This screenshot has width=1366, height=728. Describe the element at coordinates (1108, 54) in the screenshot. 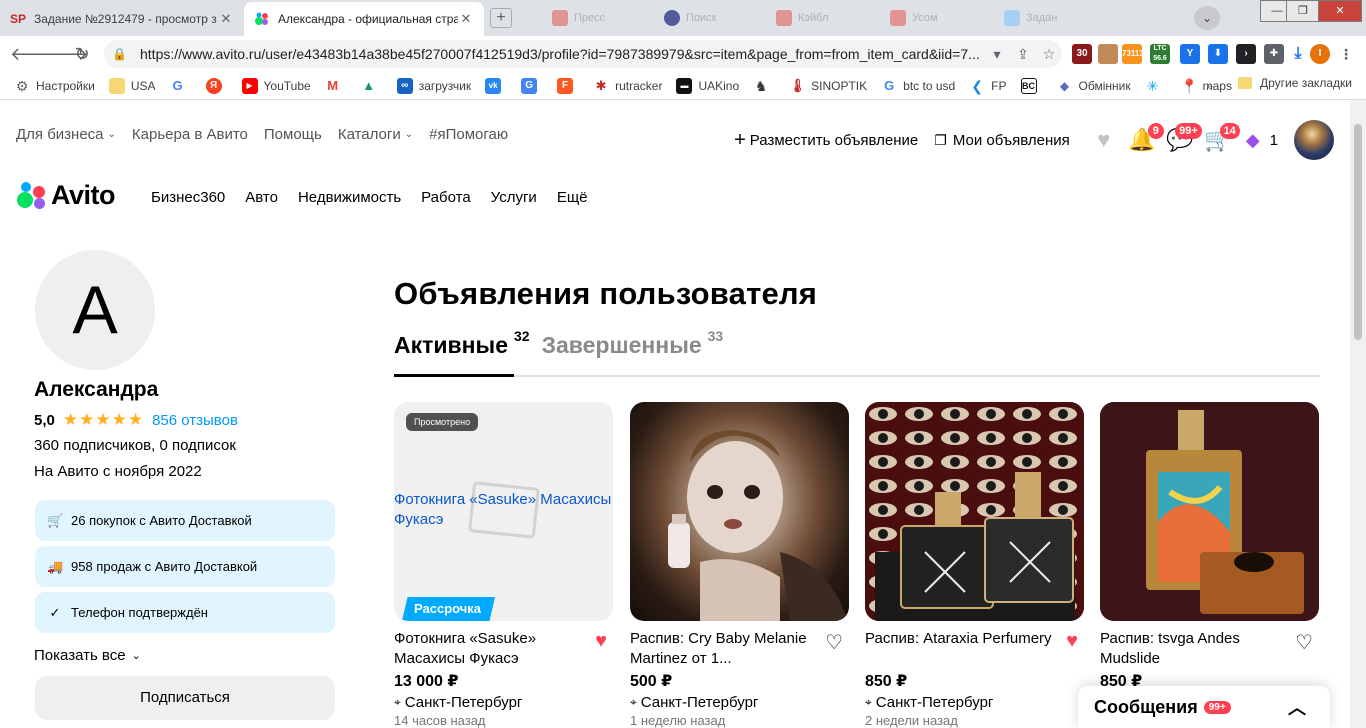

I see `extension-icon` at that location.